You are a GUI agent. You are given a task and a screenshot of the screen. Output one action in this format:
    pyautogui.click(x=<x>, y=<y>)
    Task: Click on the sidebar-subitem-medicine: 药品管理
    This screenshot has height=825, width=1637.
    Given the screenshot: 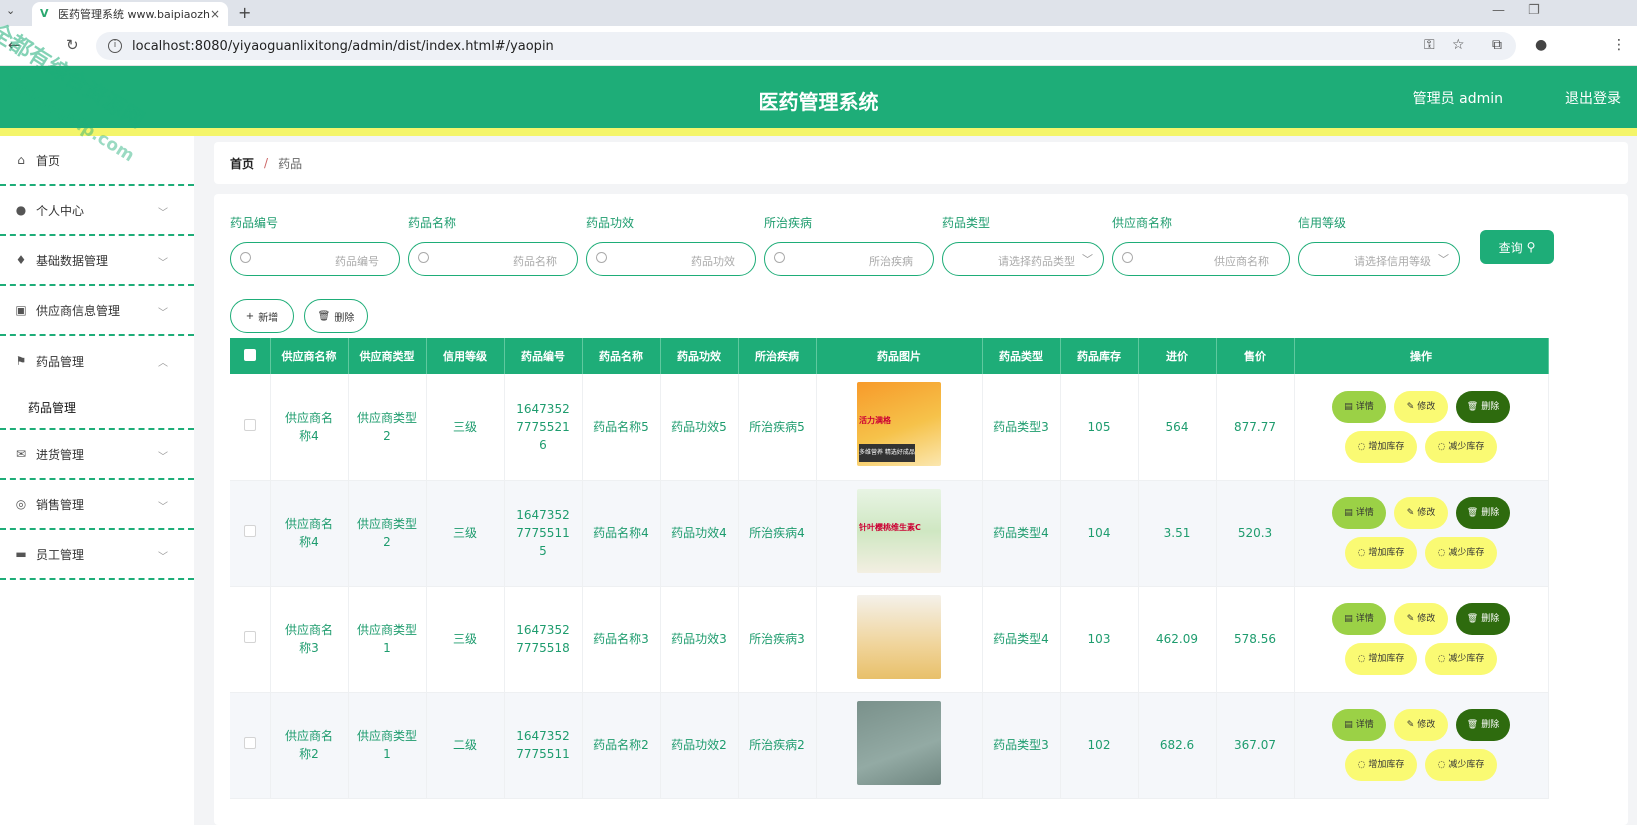 What is the action you would take?
    pyautogui.click(x=97, y=408)
    